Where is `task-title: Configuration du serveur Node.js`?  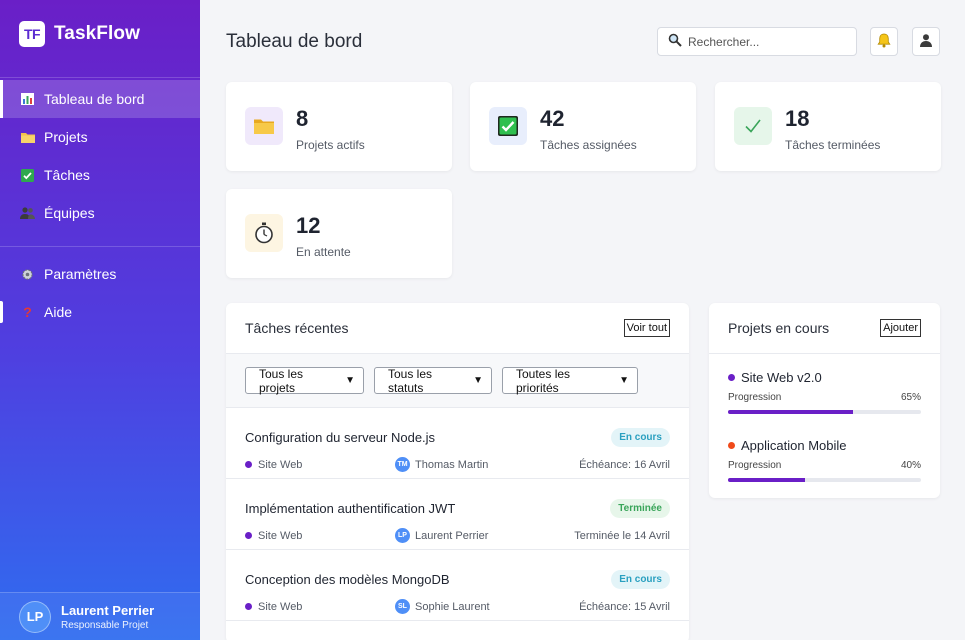
task-title: Configuration du serveur Node.js is located at coordinates (340, 437).